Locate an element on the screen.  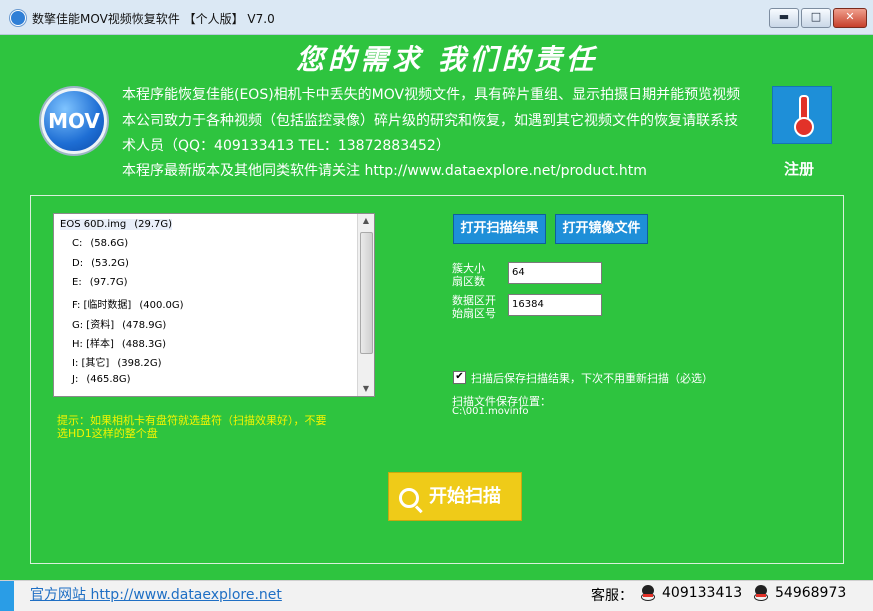
mov-logo: MOV is located at coordinates (74, 121).